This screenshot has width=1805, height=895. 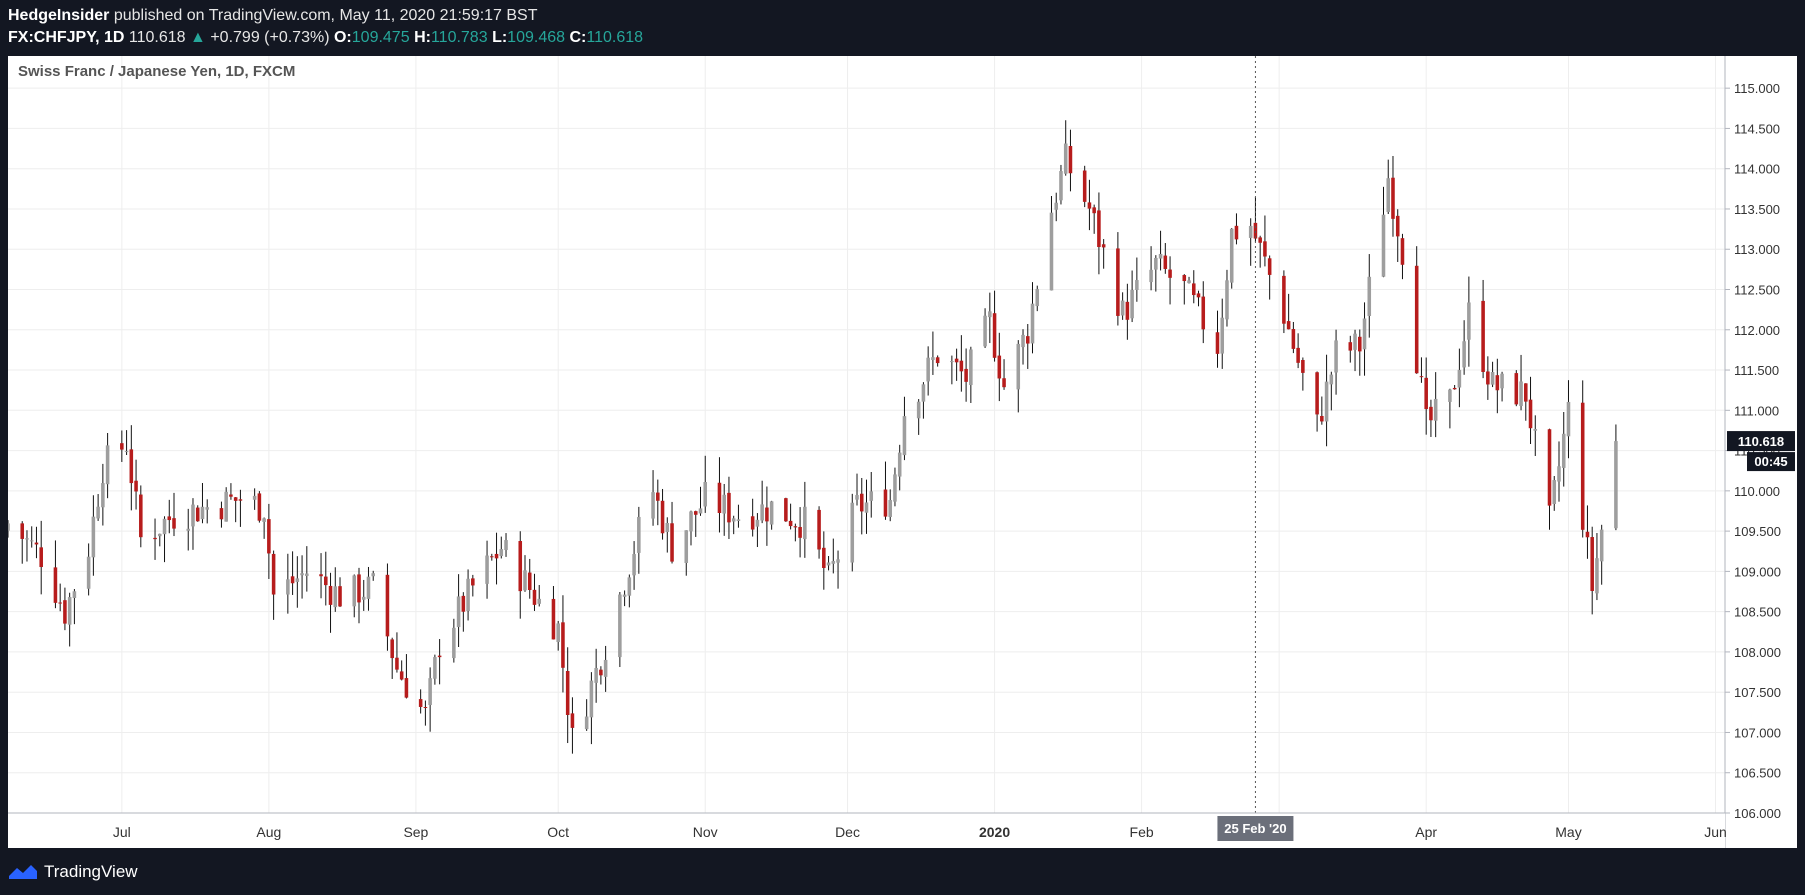 What do you see at coordinates (1757, 612) in the screenshot?
I see `price-tick-label: 108.500` at bounding box center [1757, 612].